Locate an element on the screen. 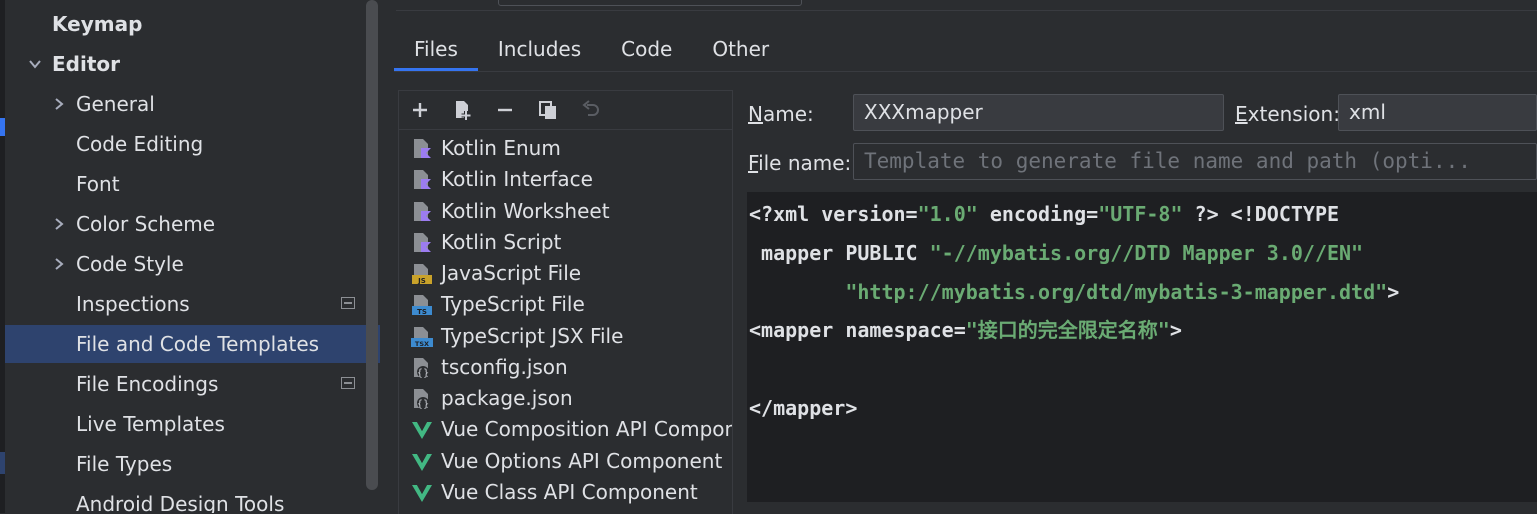 The height and width of the screenshot is (514, 1537). sidebar-item-color-scheme: Color Scheme is located at coordinates (192, 224).